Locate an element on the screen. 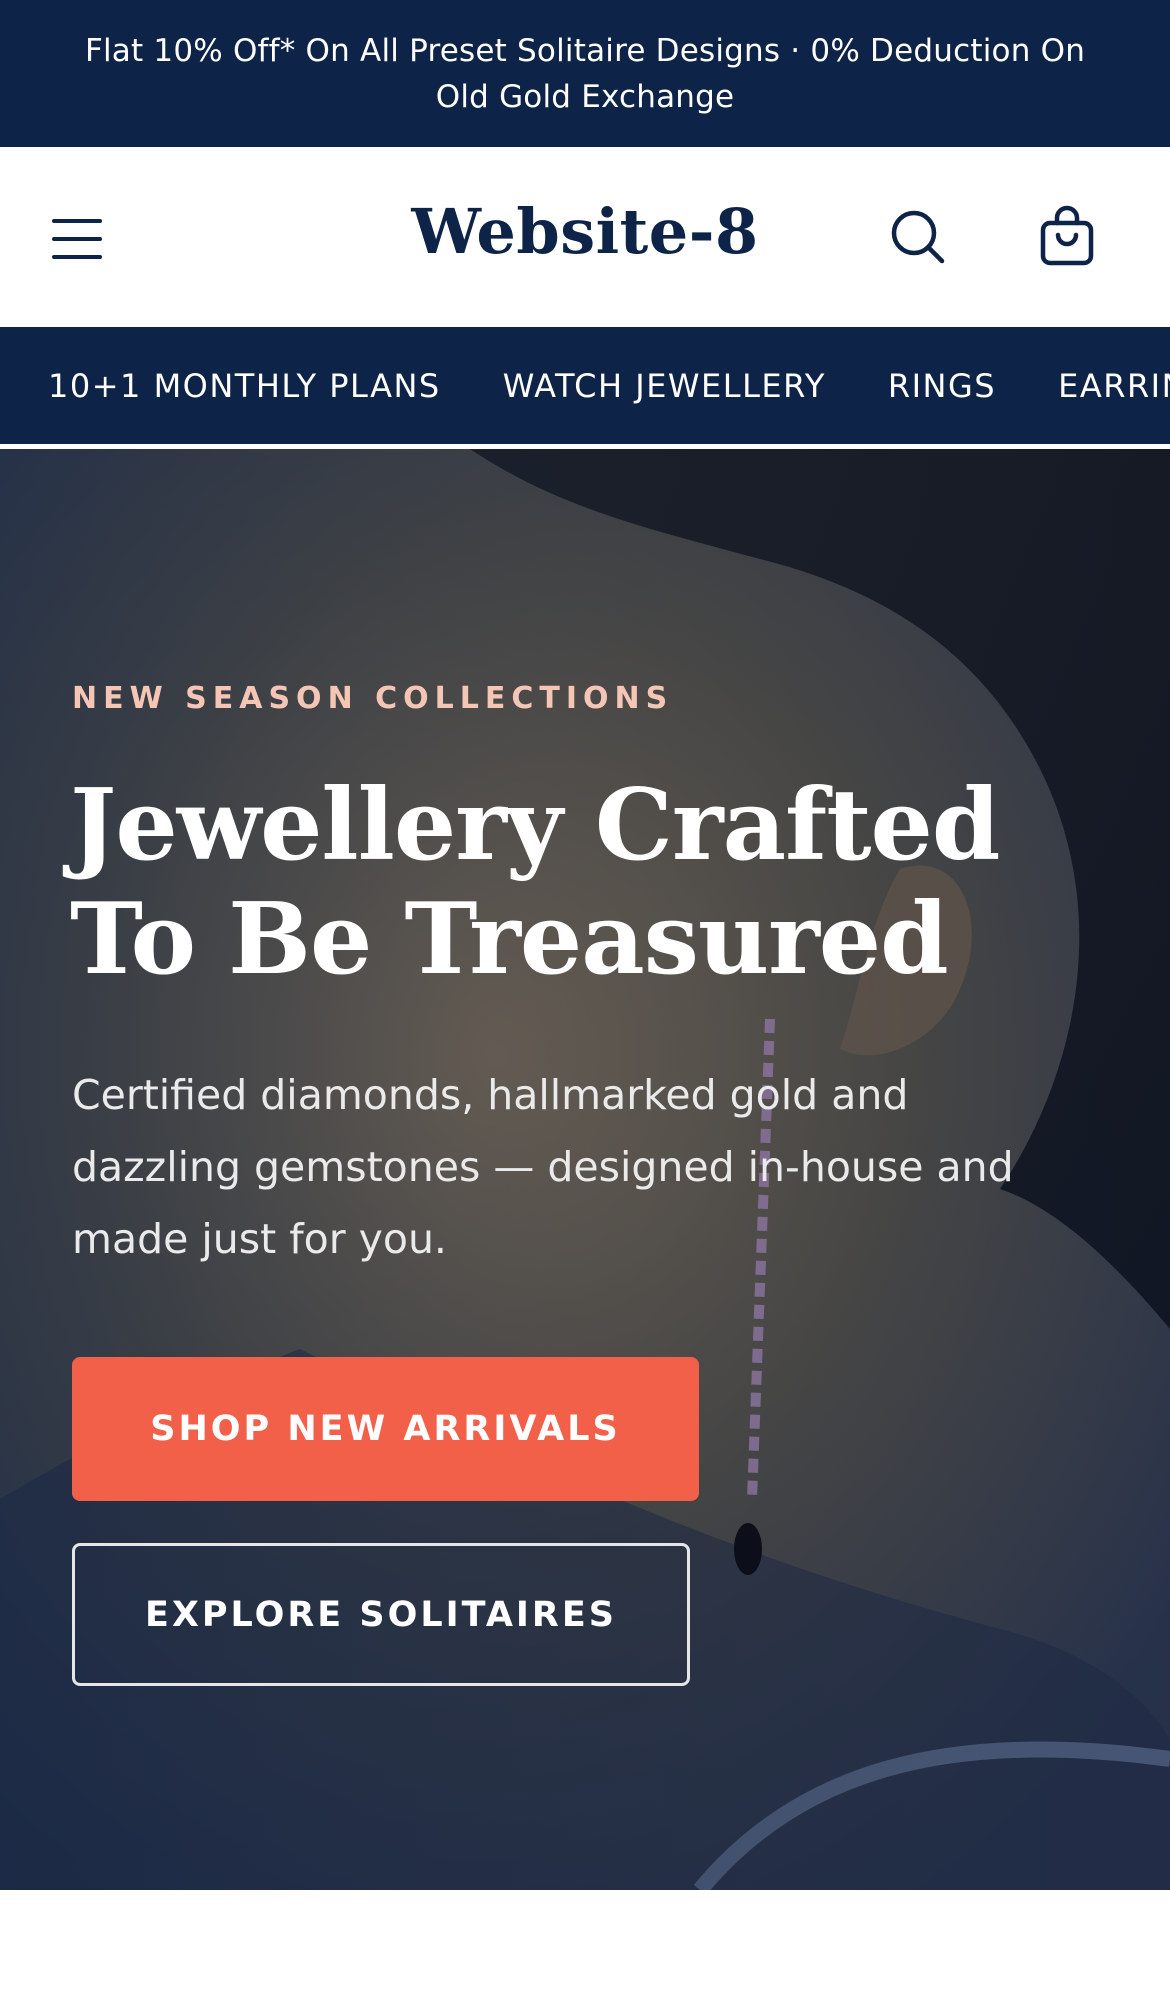  brand-logo: Website-8 is located at coordinates (585, 231).